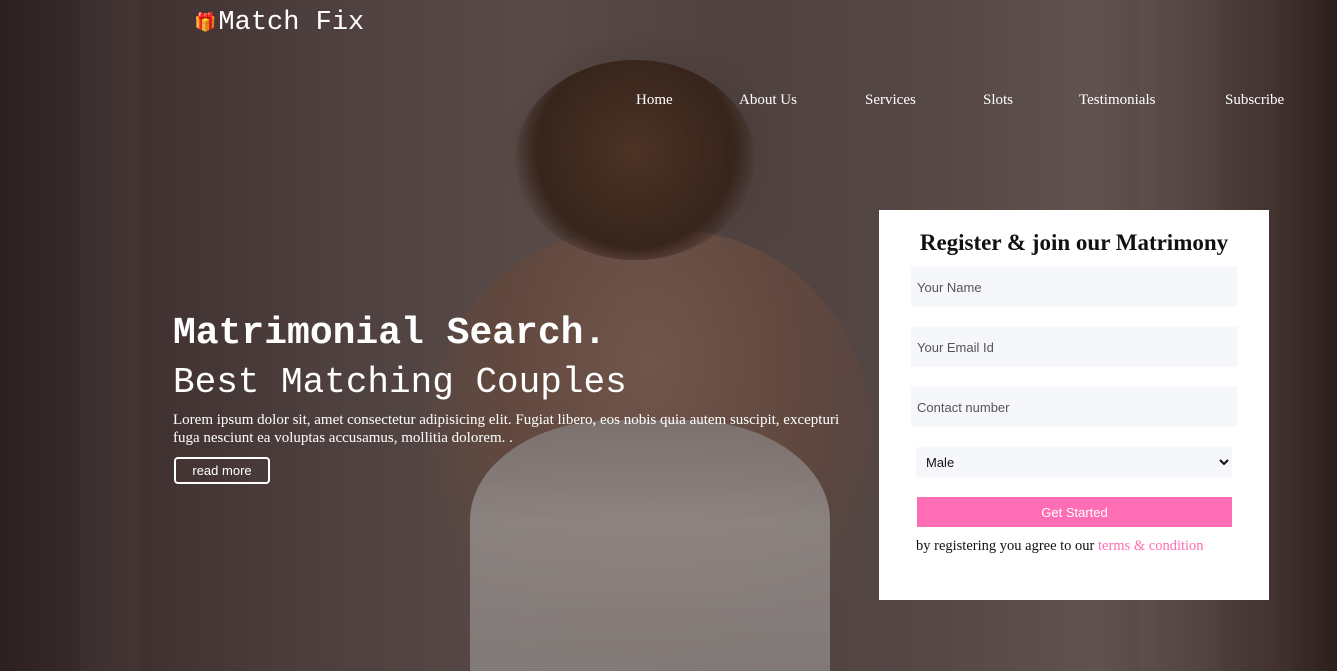 This screenshot has width=1337, height=671. What do you see at coordinates (1117, 100) in the screenshot?
I see `nav-item-testimonials: Testimonials` at bounding box center [1117, 100].